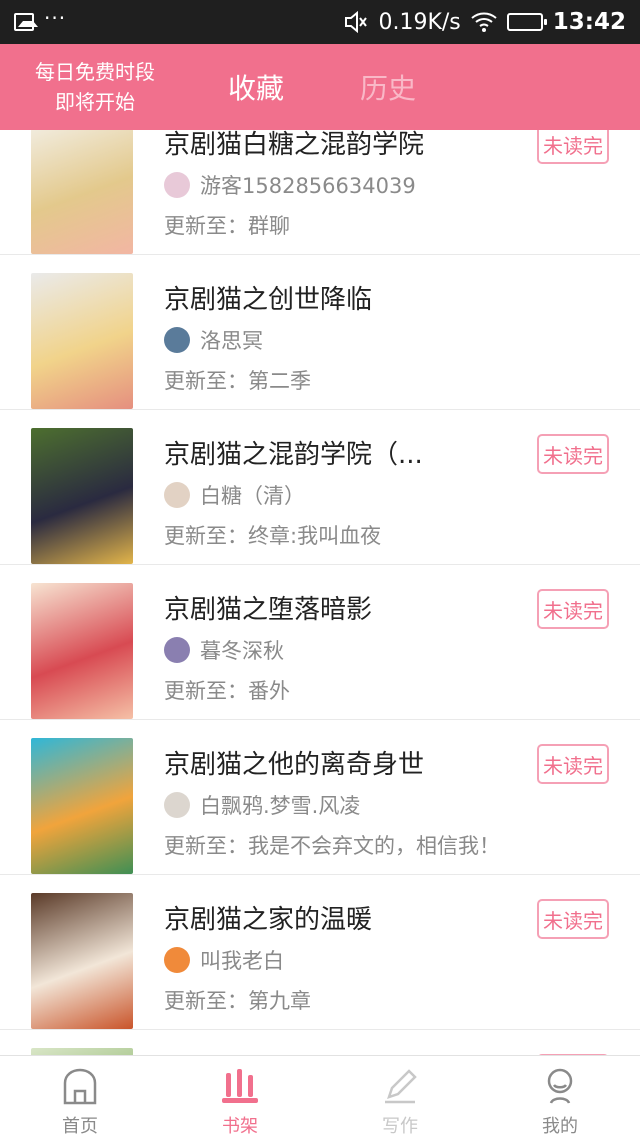  Describe the element at coordinates (268, 610) in the screenshot. I see `book-title: 京剧猫之堕落暗影` at that location.